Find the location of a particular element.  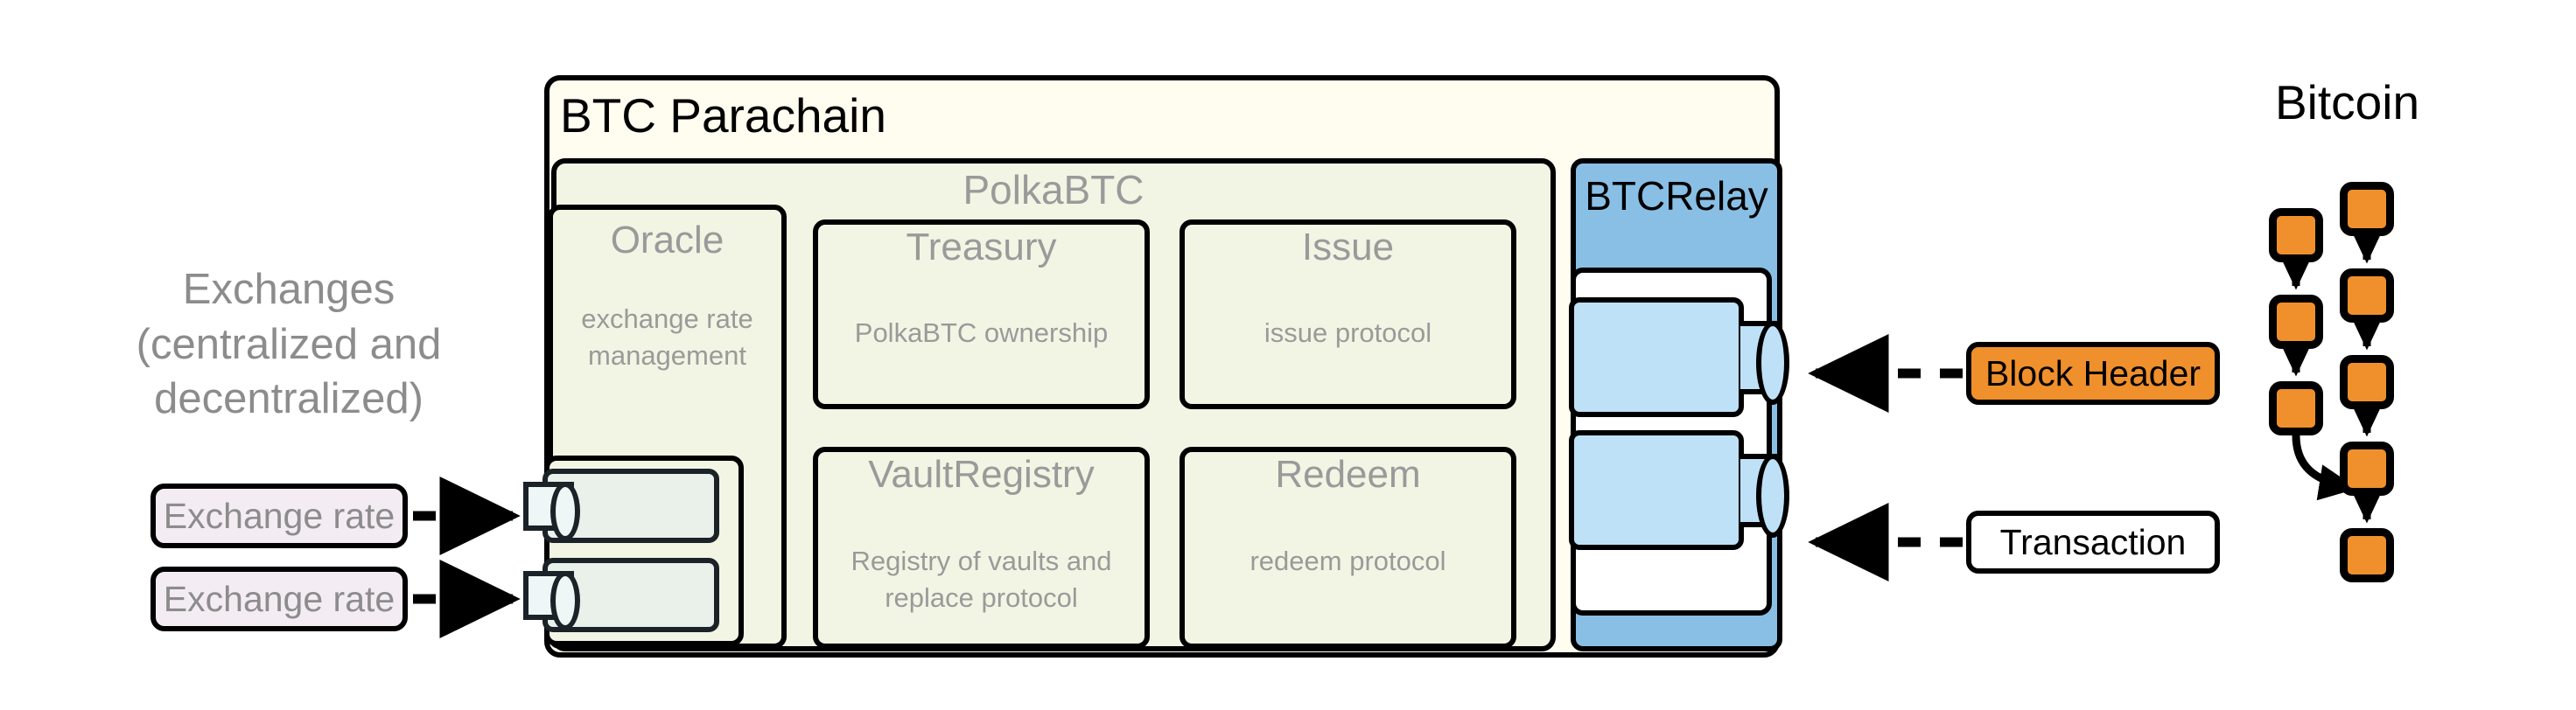

btc-parachain-title: BTC Parachain is located at coordinates (723, 115).